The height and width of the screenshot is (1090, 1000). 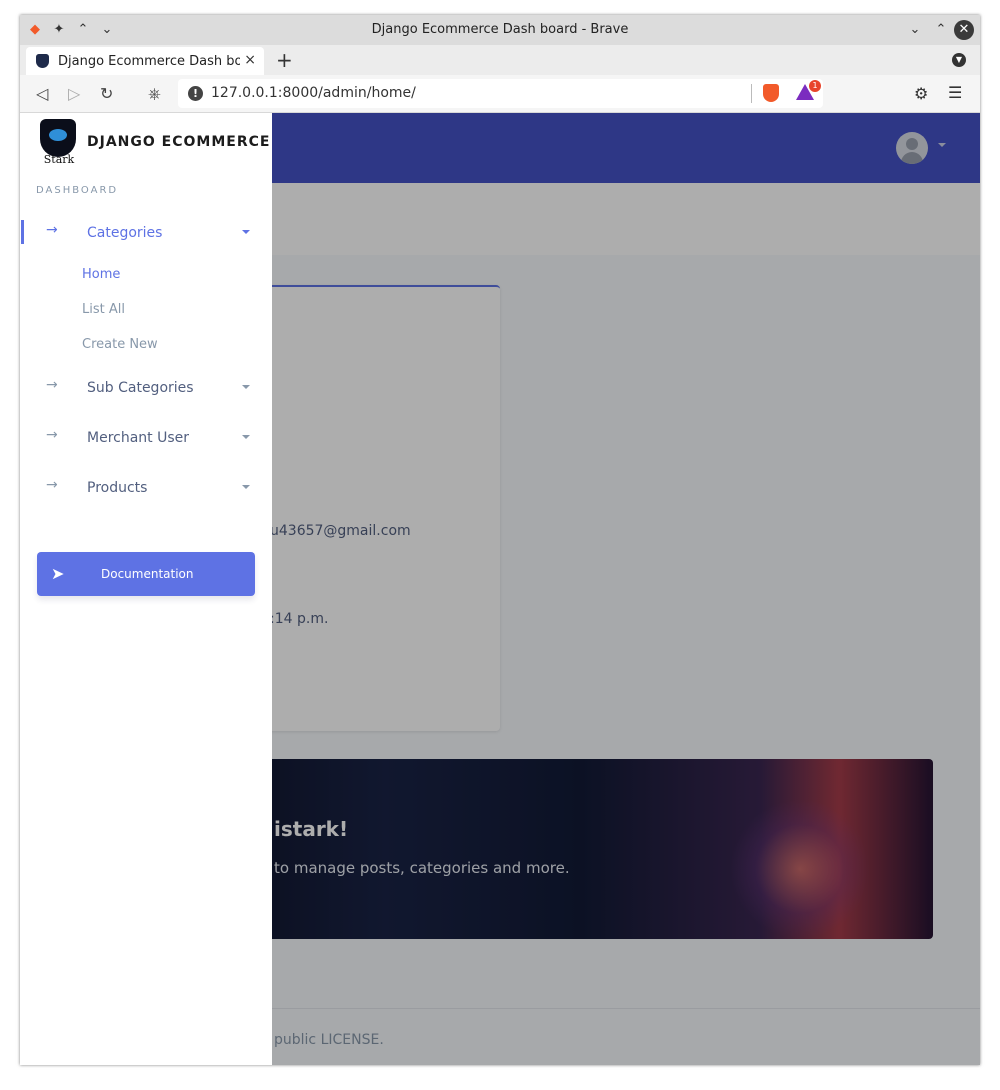 I want to click on tab-django-dashboard: Django Ecommerce Dash board ×, so click(x=145, y=61).